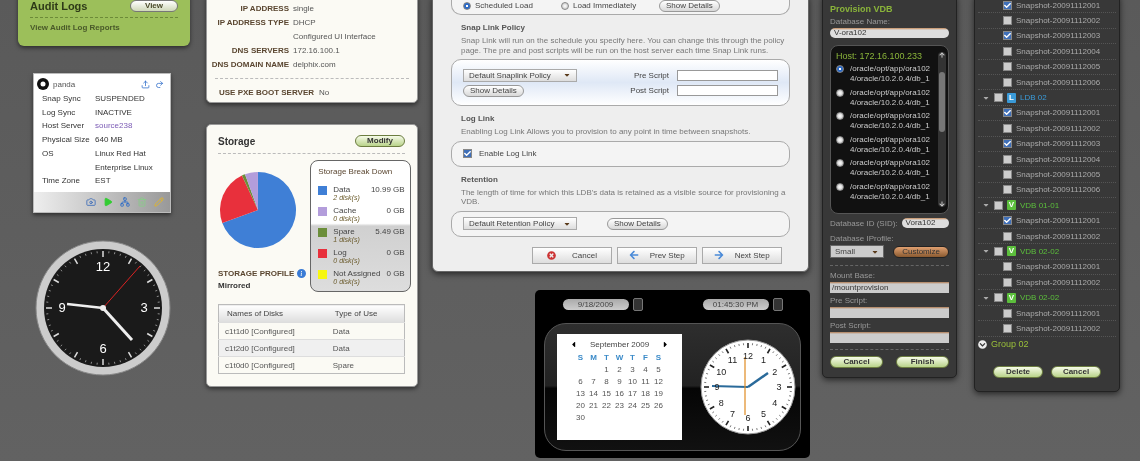 Image resolution: width=1140 pixels, height=461 pixels. Describe the element at coordinates (1018, 372) in the screenshot. I see `delete-button: Delete` at that location.